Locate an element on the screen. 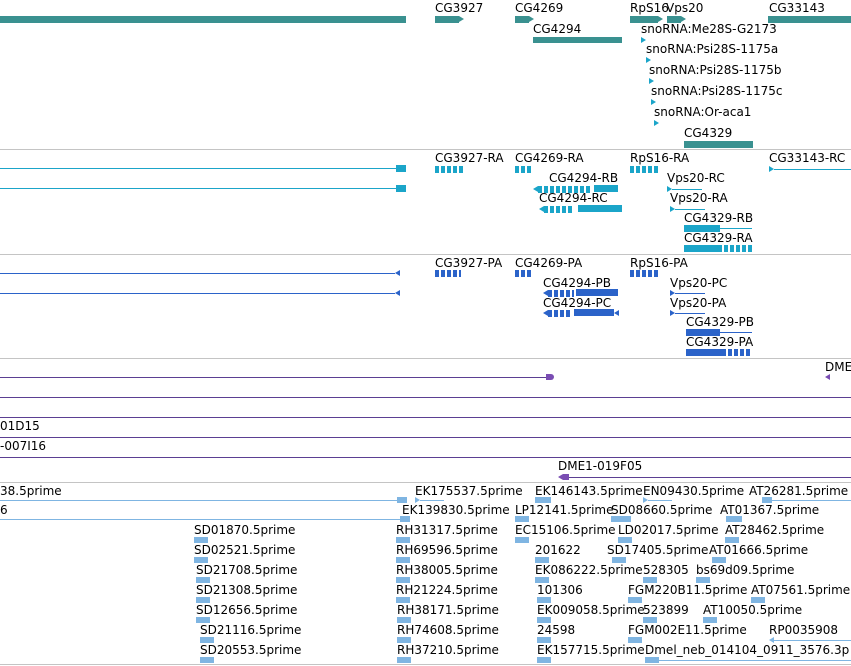  est-label: AT28462.5prime is located at coordinates (774, 530).